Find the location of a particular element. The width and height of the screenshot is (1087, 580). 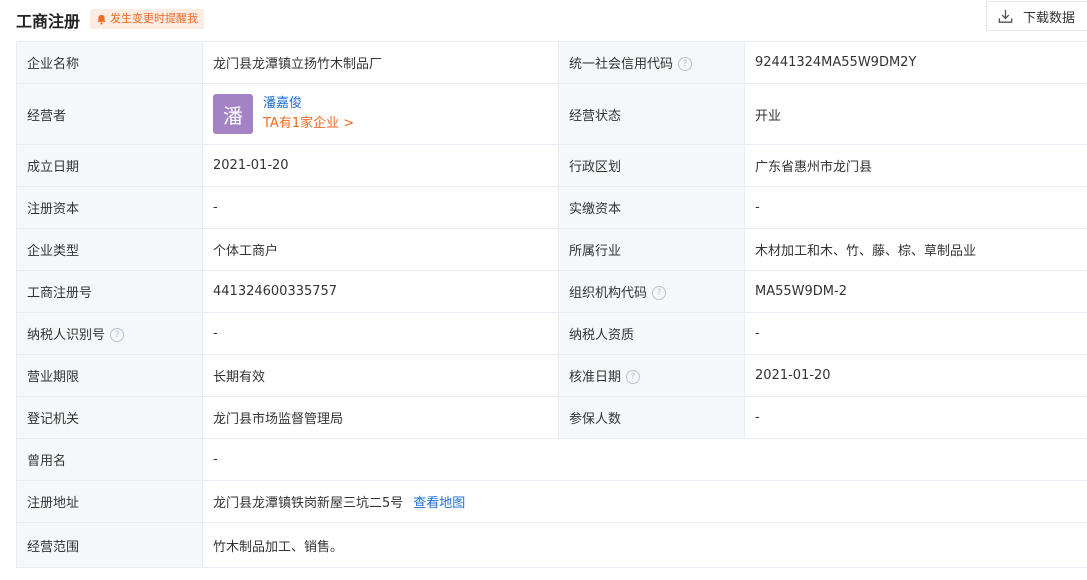

value-registered-capital: - is located at coordinates (380, 207).